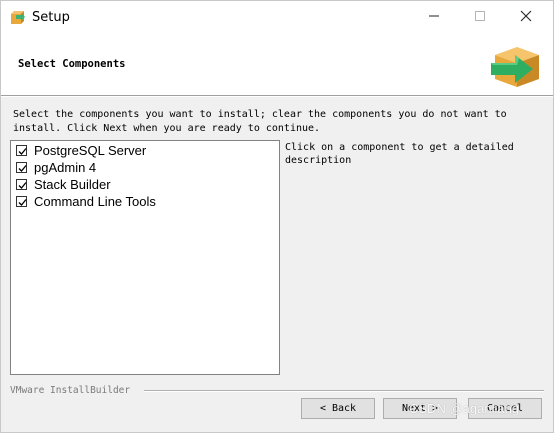  I want to click on install-box-arrow-icon, so click(518, 65).